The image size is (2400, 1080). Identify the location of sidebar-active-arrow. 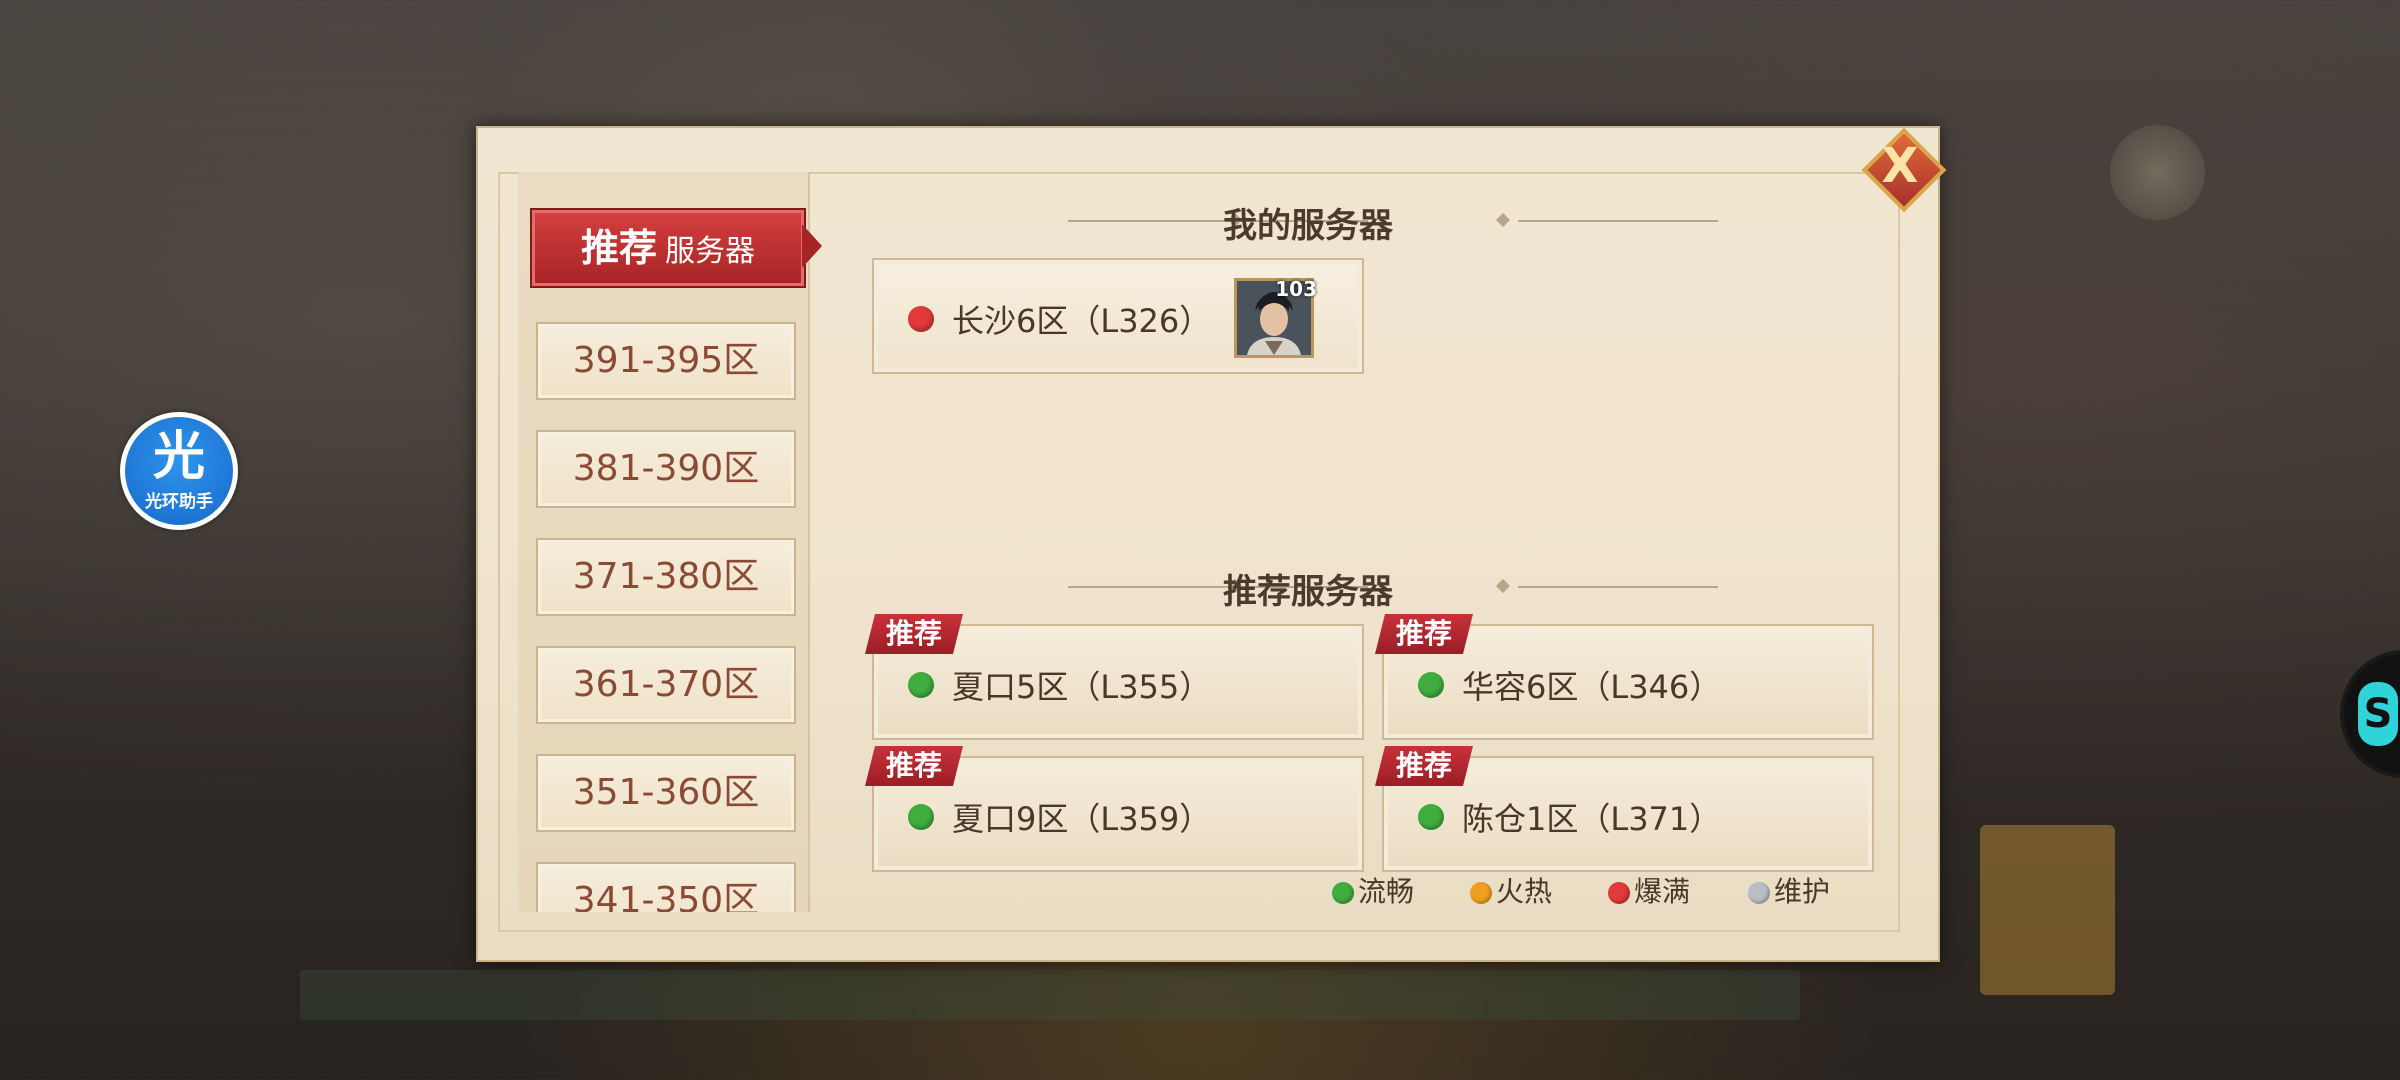
(812, 246).